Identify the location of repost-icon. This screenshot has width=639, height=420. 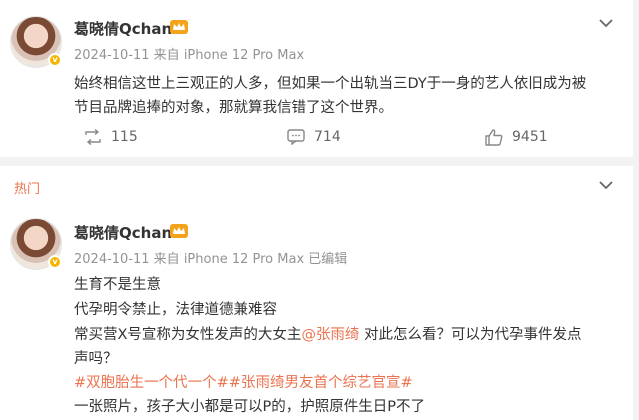
(93, 137).